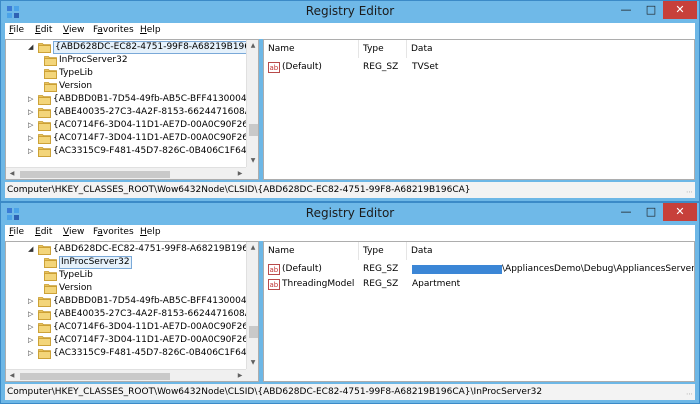 This screenshot has height=404, width=700. What do you see at coordinates (76, 86) in the screenshot?
I see `tree-item-label: Version` at bounding box center [76, 86].